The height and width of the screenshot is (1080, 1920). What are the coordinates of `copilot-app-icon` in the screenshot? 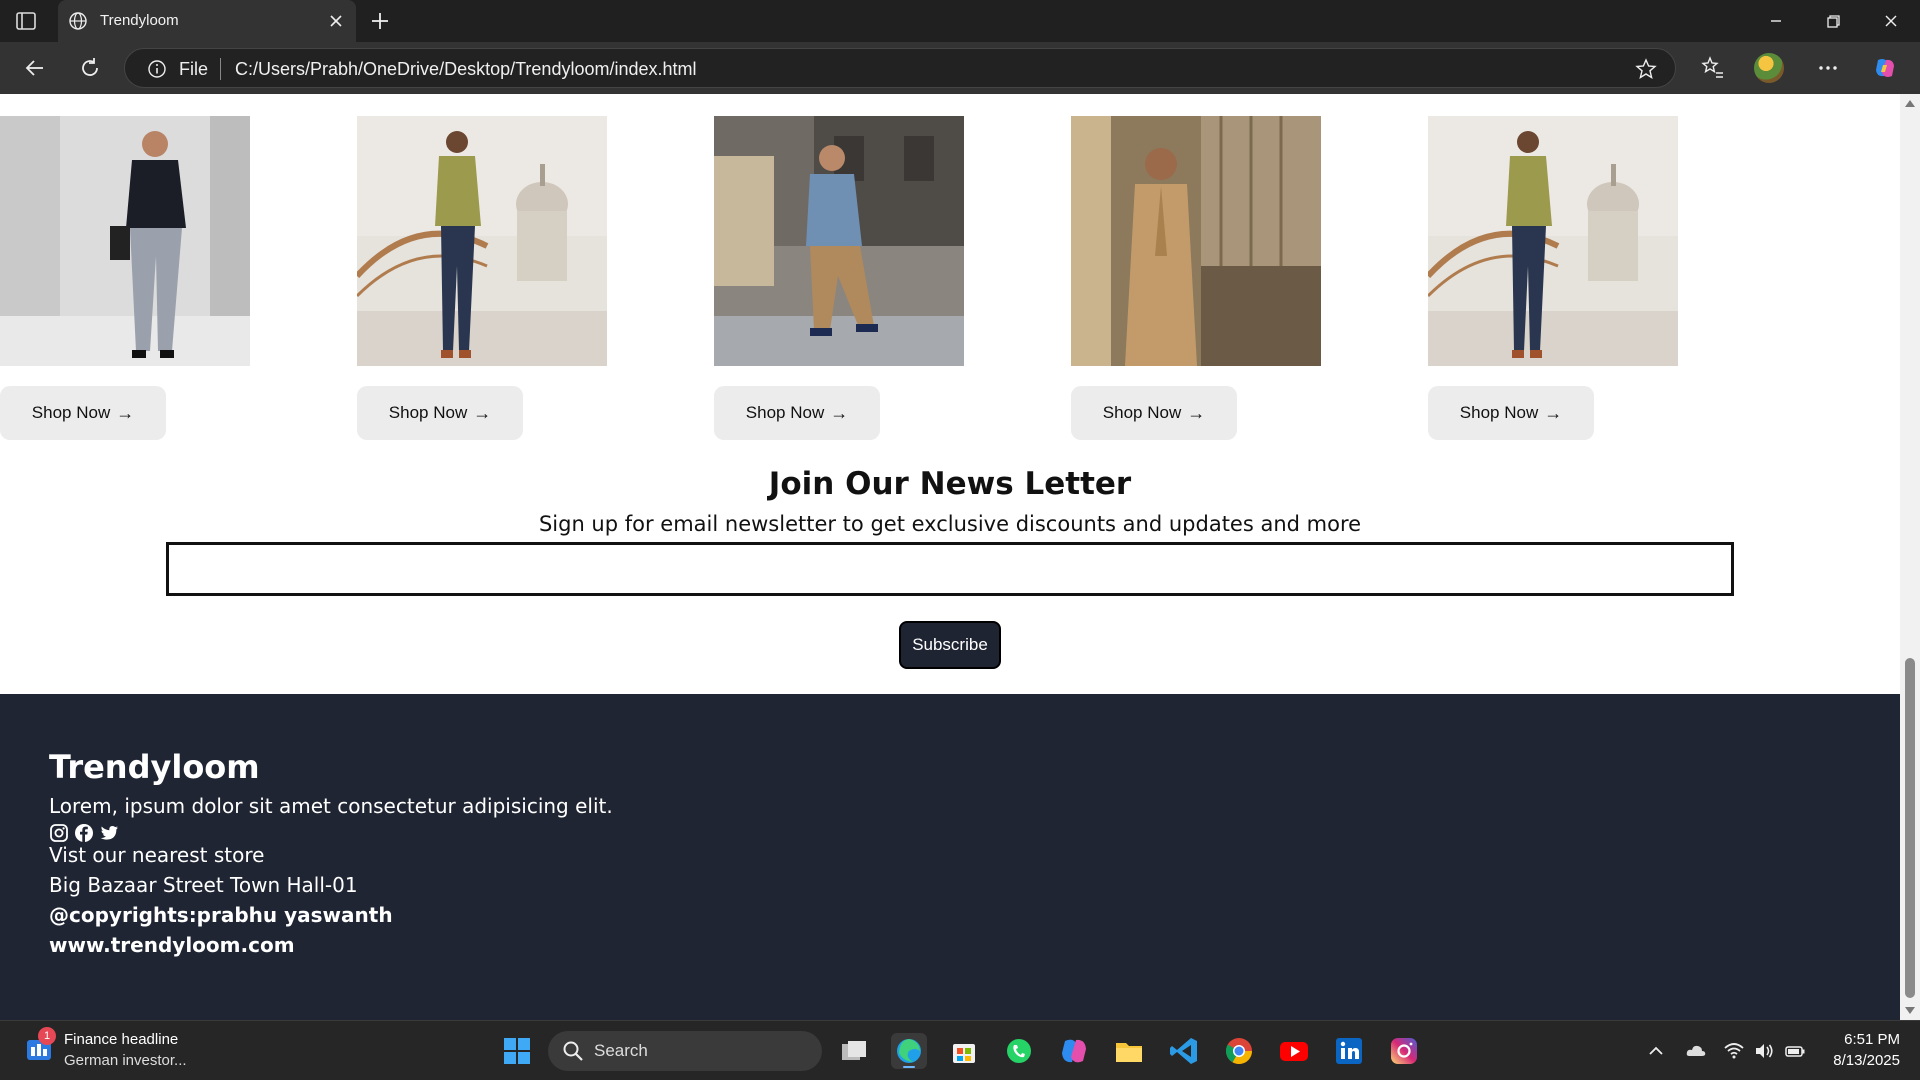 It's located at (1074, 1051).